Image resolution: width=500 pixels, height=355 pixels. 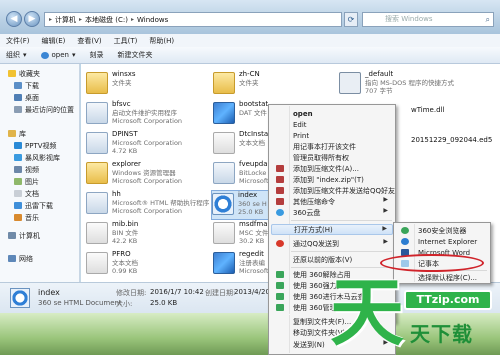 I want to click on internet-explorer-icon, so click(x=405, y=241).